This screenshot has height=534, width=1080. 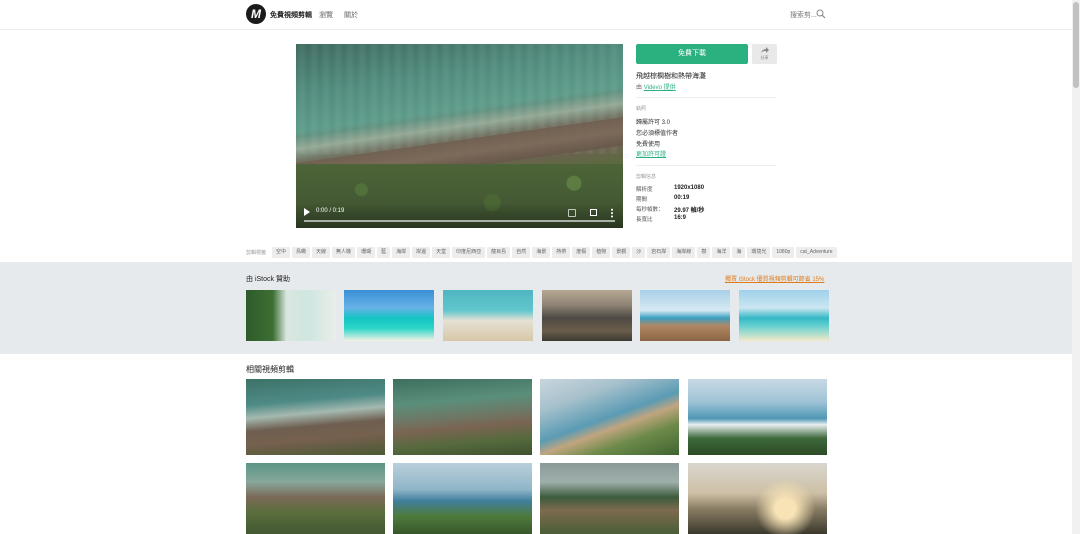 What do you see at coordinates (384, 252) in the screenshot?
I see `tag-chip: 藍` at bounding box center [384, 252].